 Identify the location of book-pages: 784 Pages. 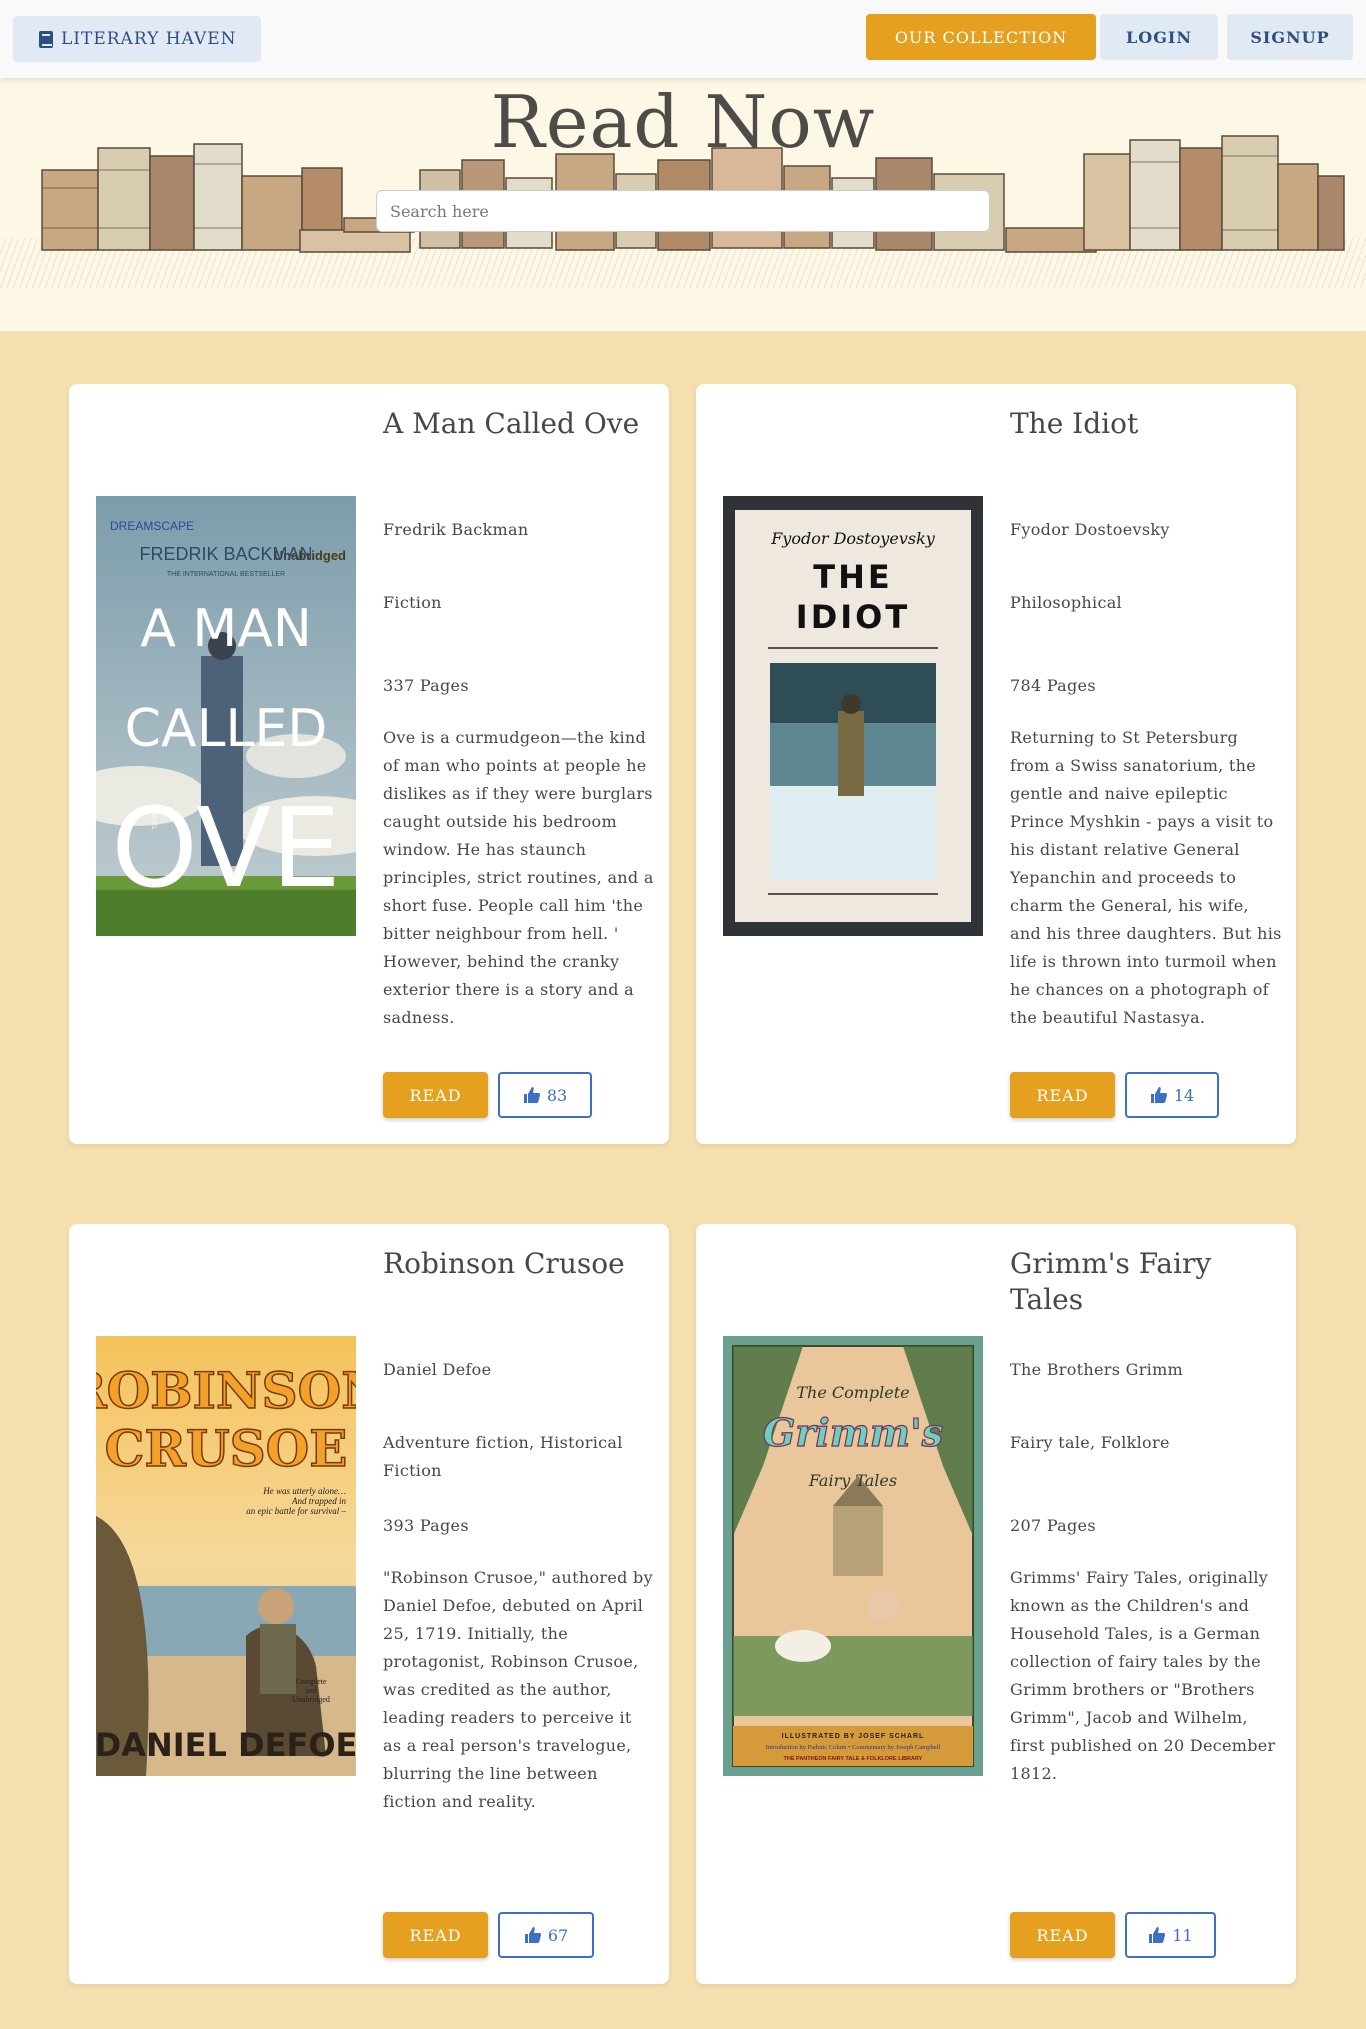
(1053, 685).